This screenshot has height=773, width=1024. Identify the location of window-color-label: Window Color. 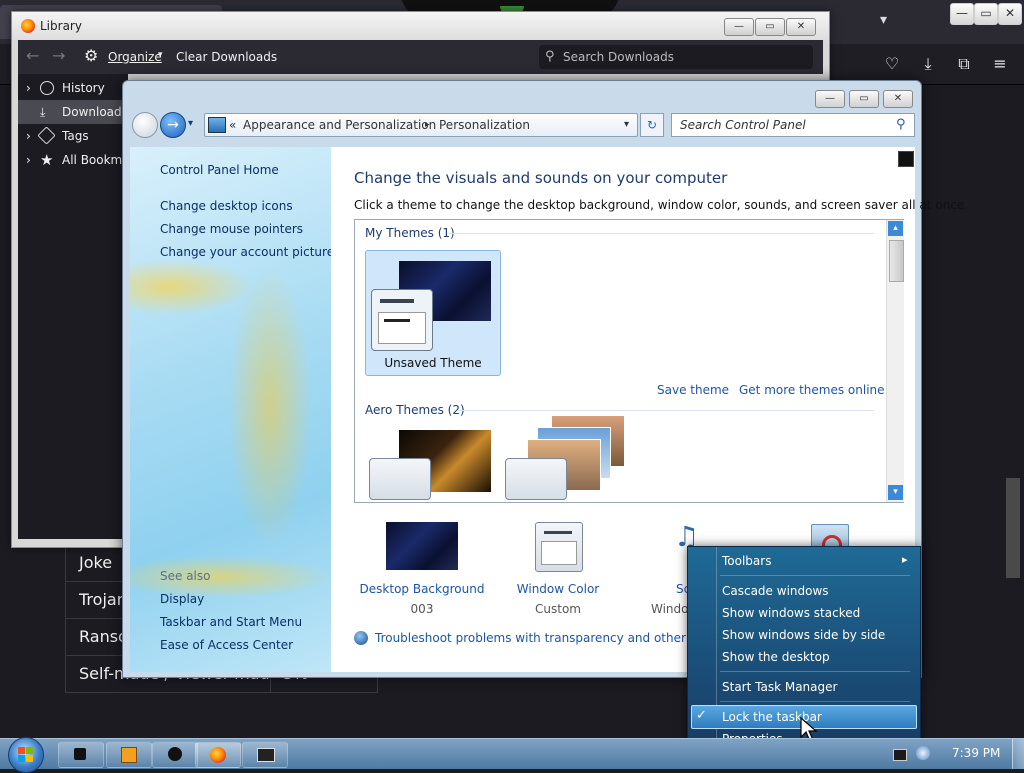
(558, 589).